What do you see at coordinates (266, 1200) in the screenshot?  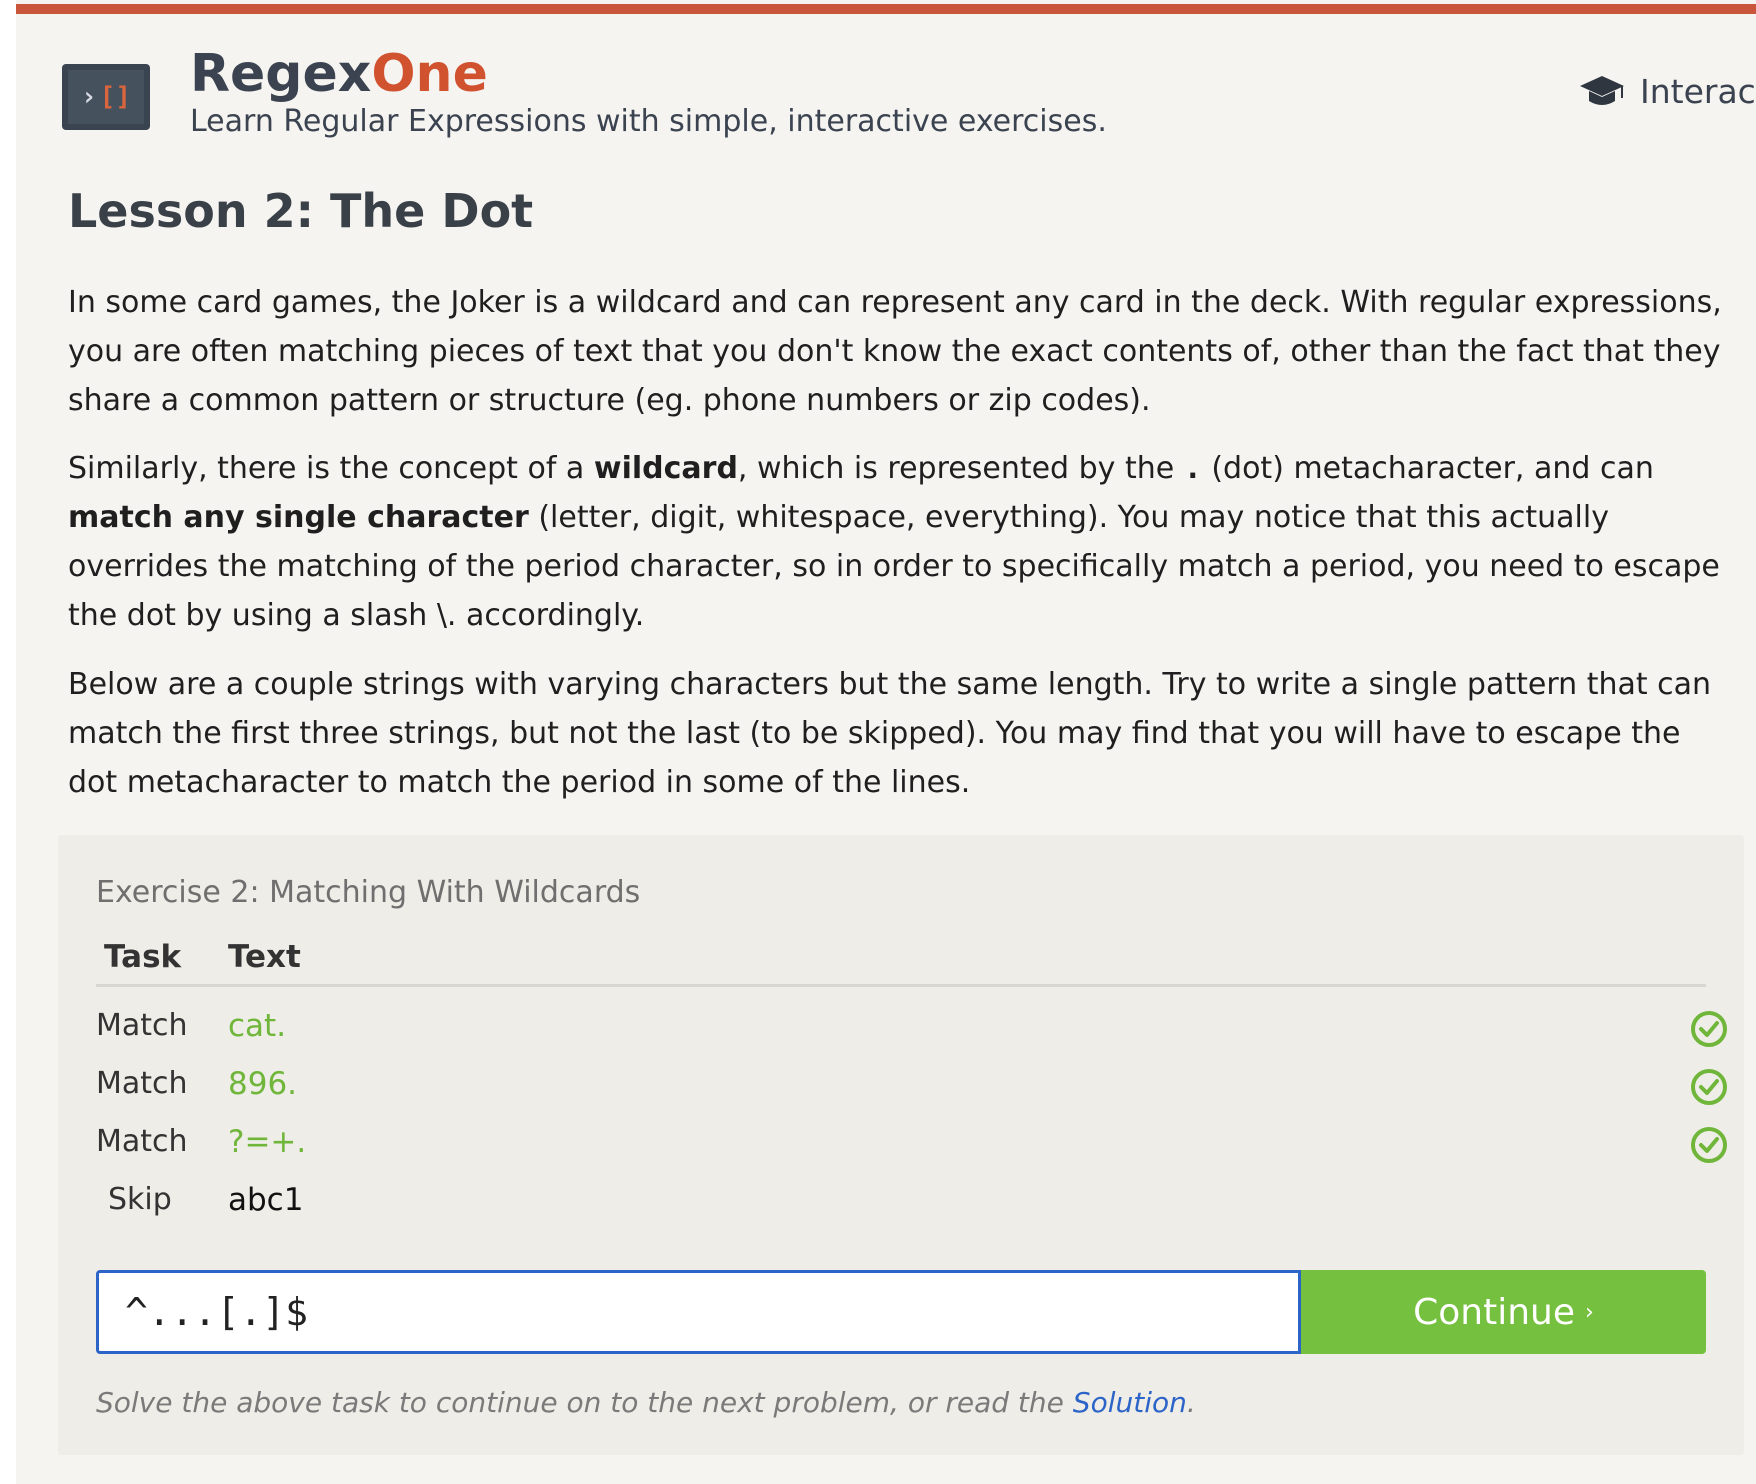 I see `row-text: abc1` at bounding box center [266, 1200].